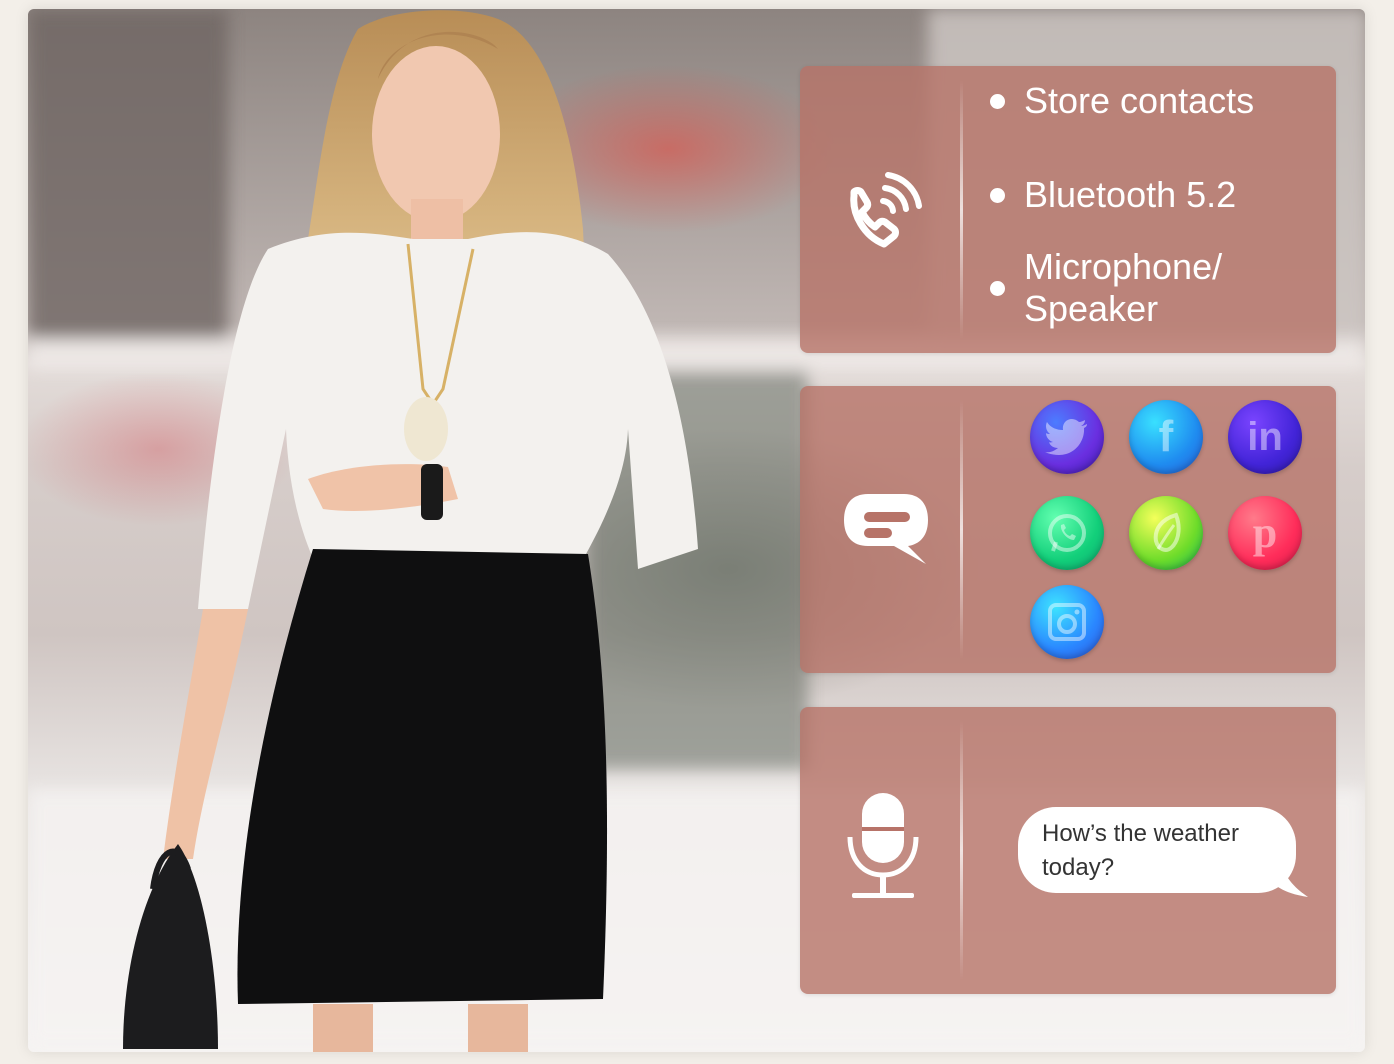 This screenshot has width=1394, height=1064. What do you see at coordinates (1067, 622) in the screenshot?
I see `instagram-icon` at bounding box center [1067, 622].